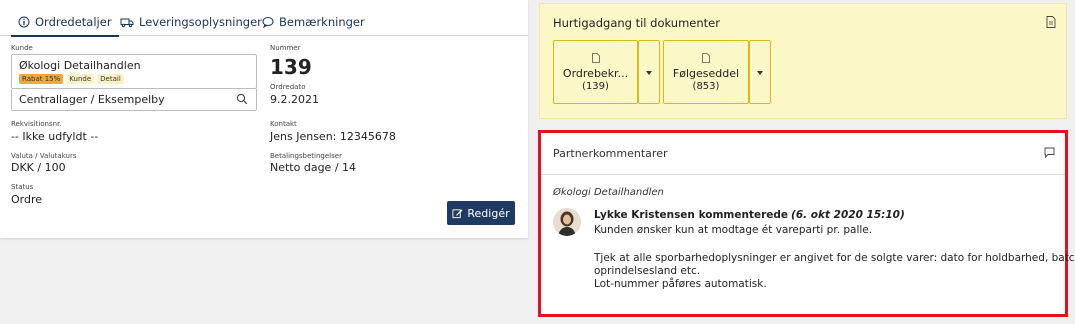 The width and height of the screenshot is (1075, 324). I want to click on partner-comments-title: Partnerkommentarer, so click(610, 153).